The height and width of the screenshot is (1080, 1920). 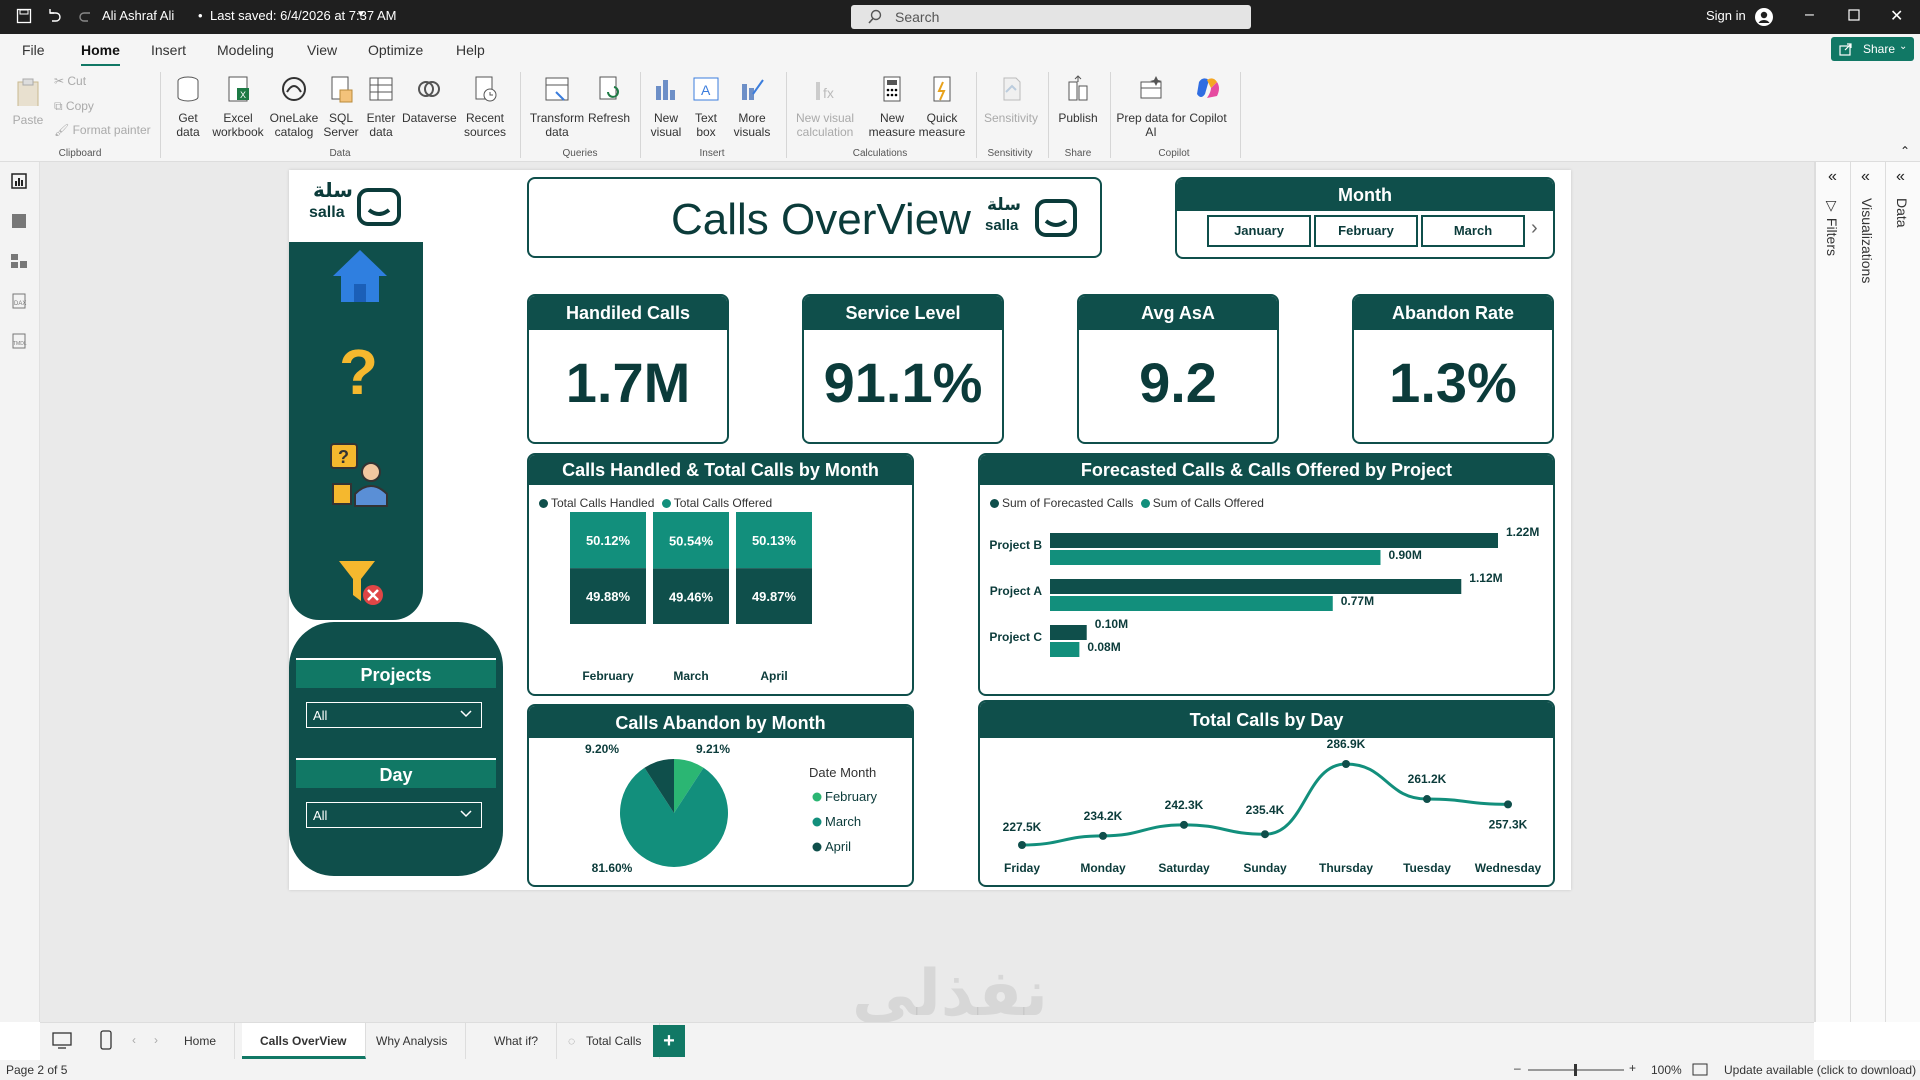 What do you see at coordinates (1854, 16) in the screenshot?
I see `maximize-icon` at bounding box center [1854, 16].